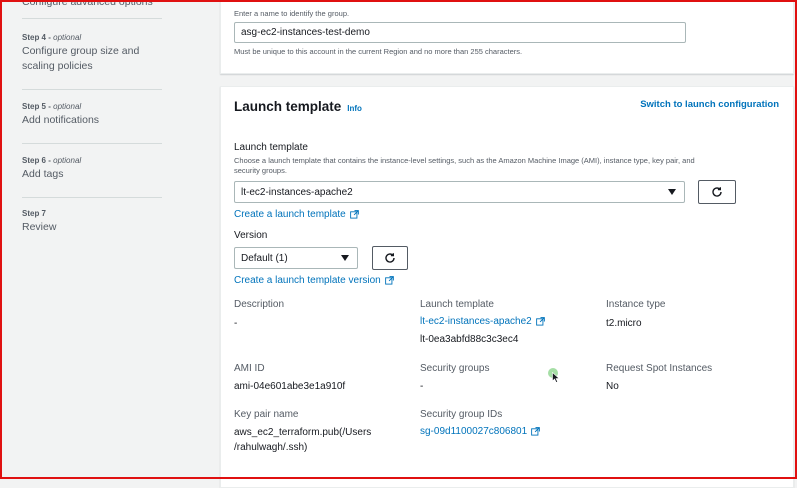 This screenshot has width=797, height=488. What do you see at coordinates (36, 160) in the screenshot?
I see `step-6-label: Step 6 -` at bounding box center [36, 160].